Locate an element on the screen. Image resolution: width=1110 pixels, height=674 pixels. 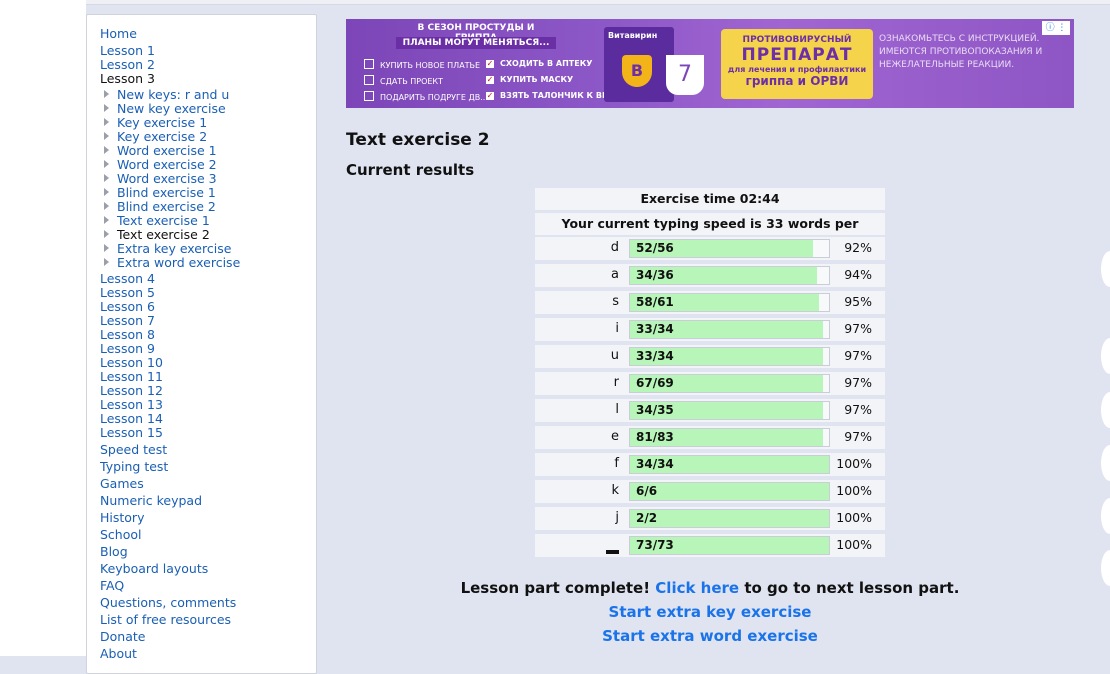
sidebar-subitem: Word exercise 3 is located at coordinates (160, 178).